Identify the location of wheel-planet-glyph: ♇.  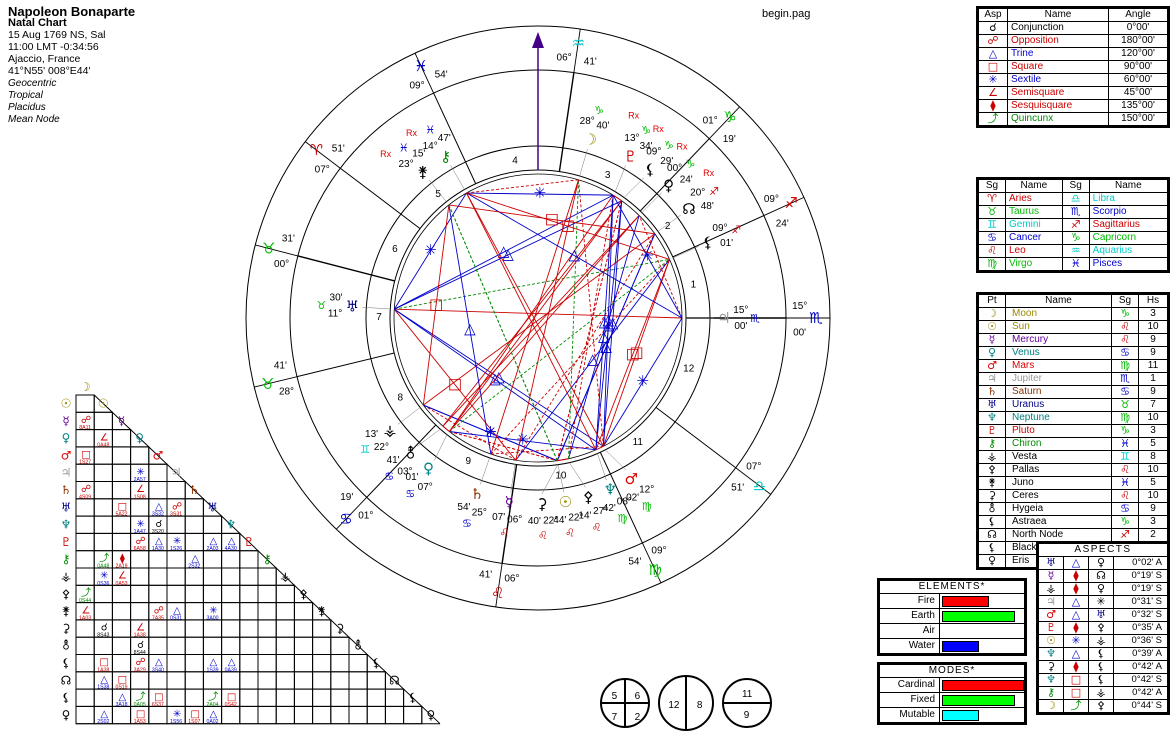
(630, 157).